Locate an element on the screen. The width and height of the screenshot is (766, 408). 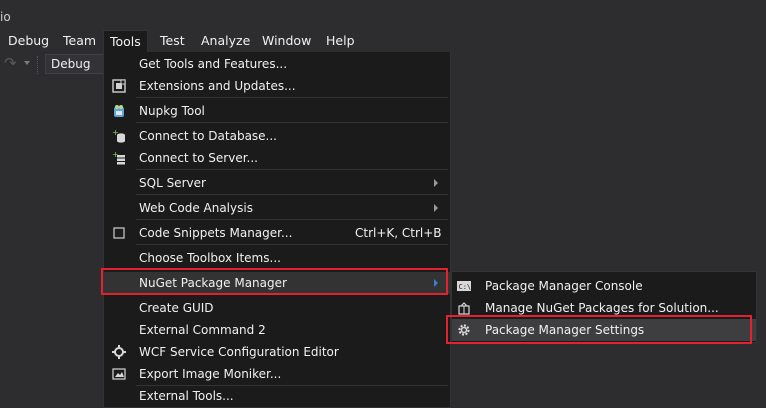
menu-item-external-command-2: External Command 2 is located at coordinates (277, 330).